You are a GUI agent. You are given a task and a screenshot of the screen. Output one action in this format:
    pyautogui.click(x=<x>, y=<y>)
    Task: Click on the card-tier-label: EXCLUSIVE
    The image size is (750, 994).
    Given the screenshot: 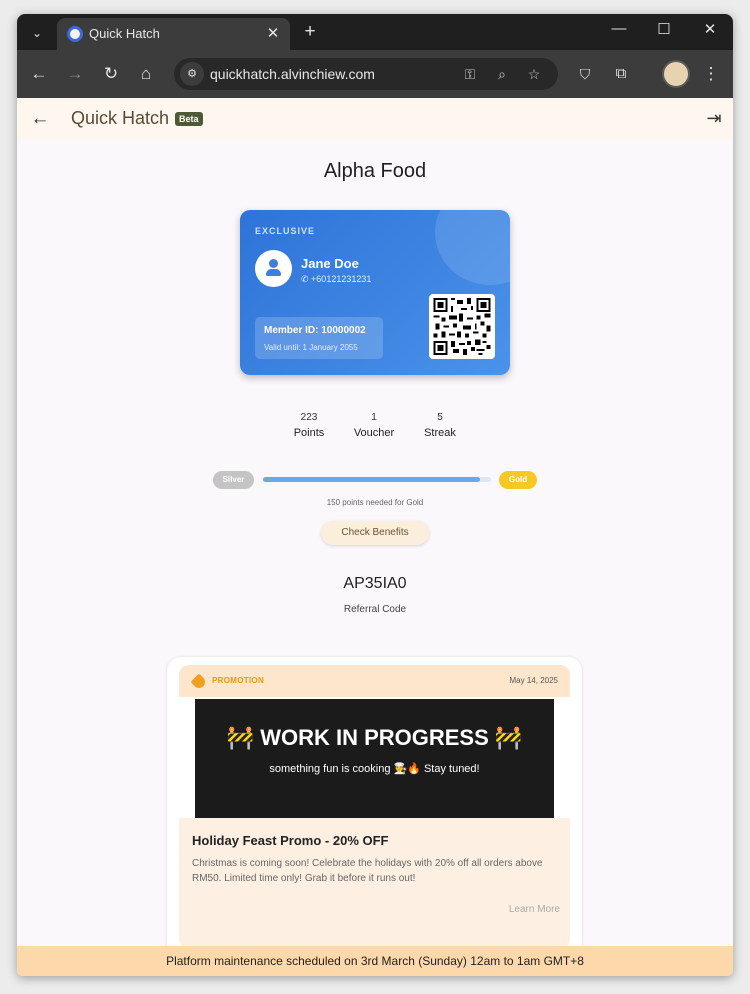 What is the action you would take?
    pyautogui.click(x=285, y=231)
    